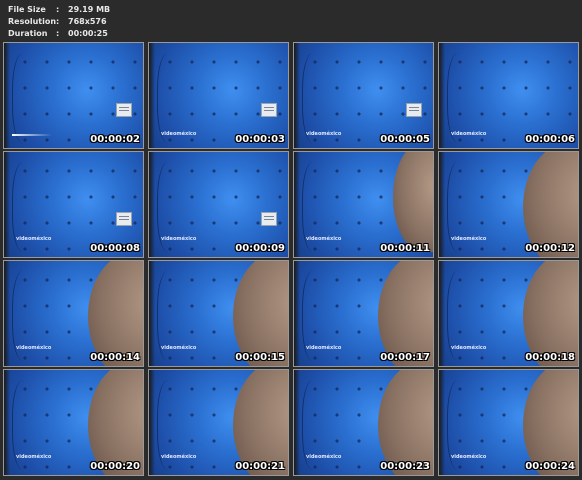 This screenshot has height=480, width=582. I want to click on video-thumbnail: videoméxico 00:00:03, so click(218, 95).